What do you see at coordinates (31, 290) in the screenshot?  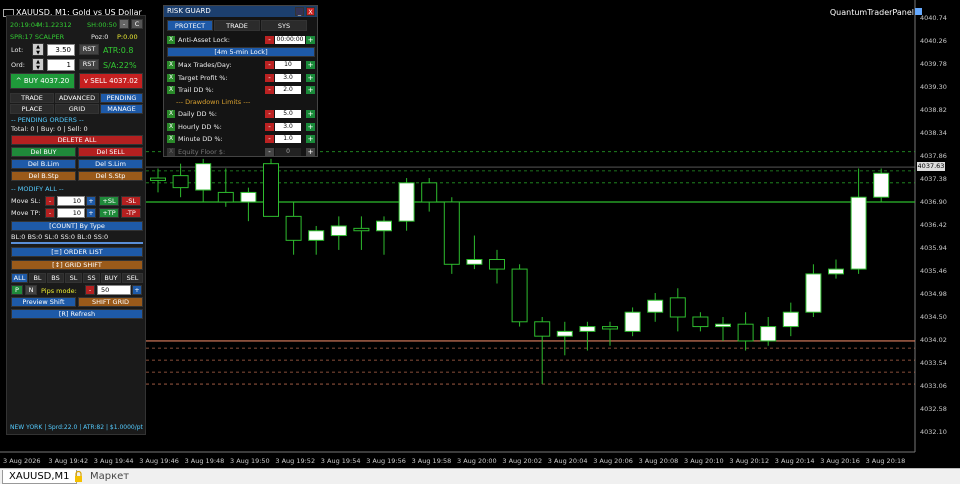 I see `pips-n-button: N` at bounding box center [31, 290].